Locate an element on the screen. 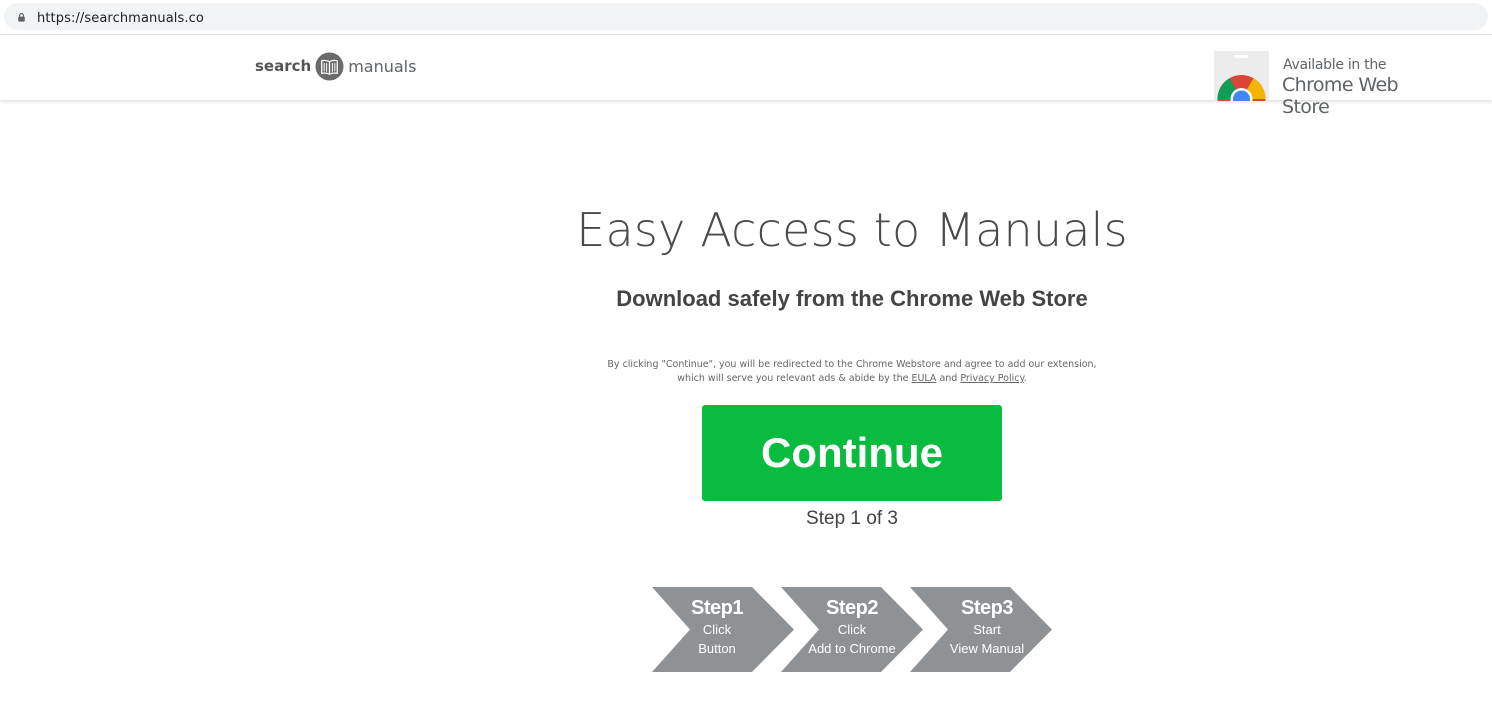 This screenshot has height=711, width=1492. disclaimer-part: . is located at coordinates (1025, 378).